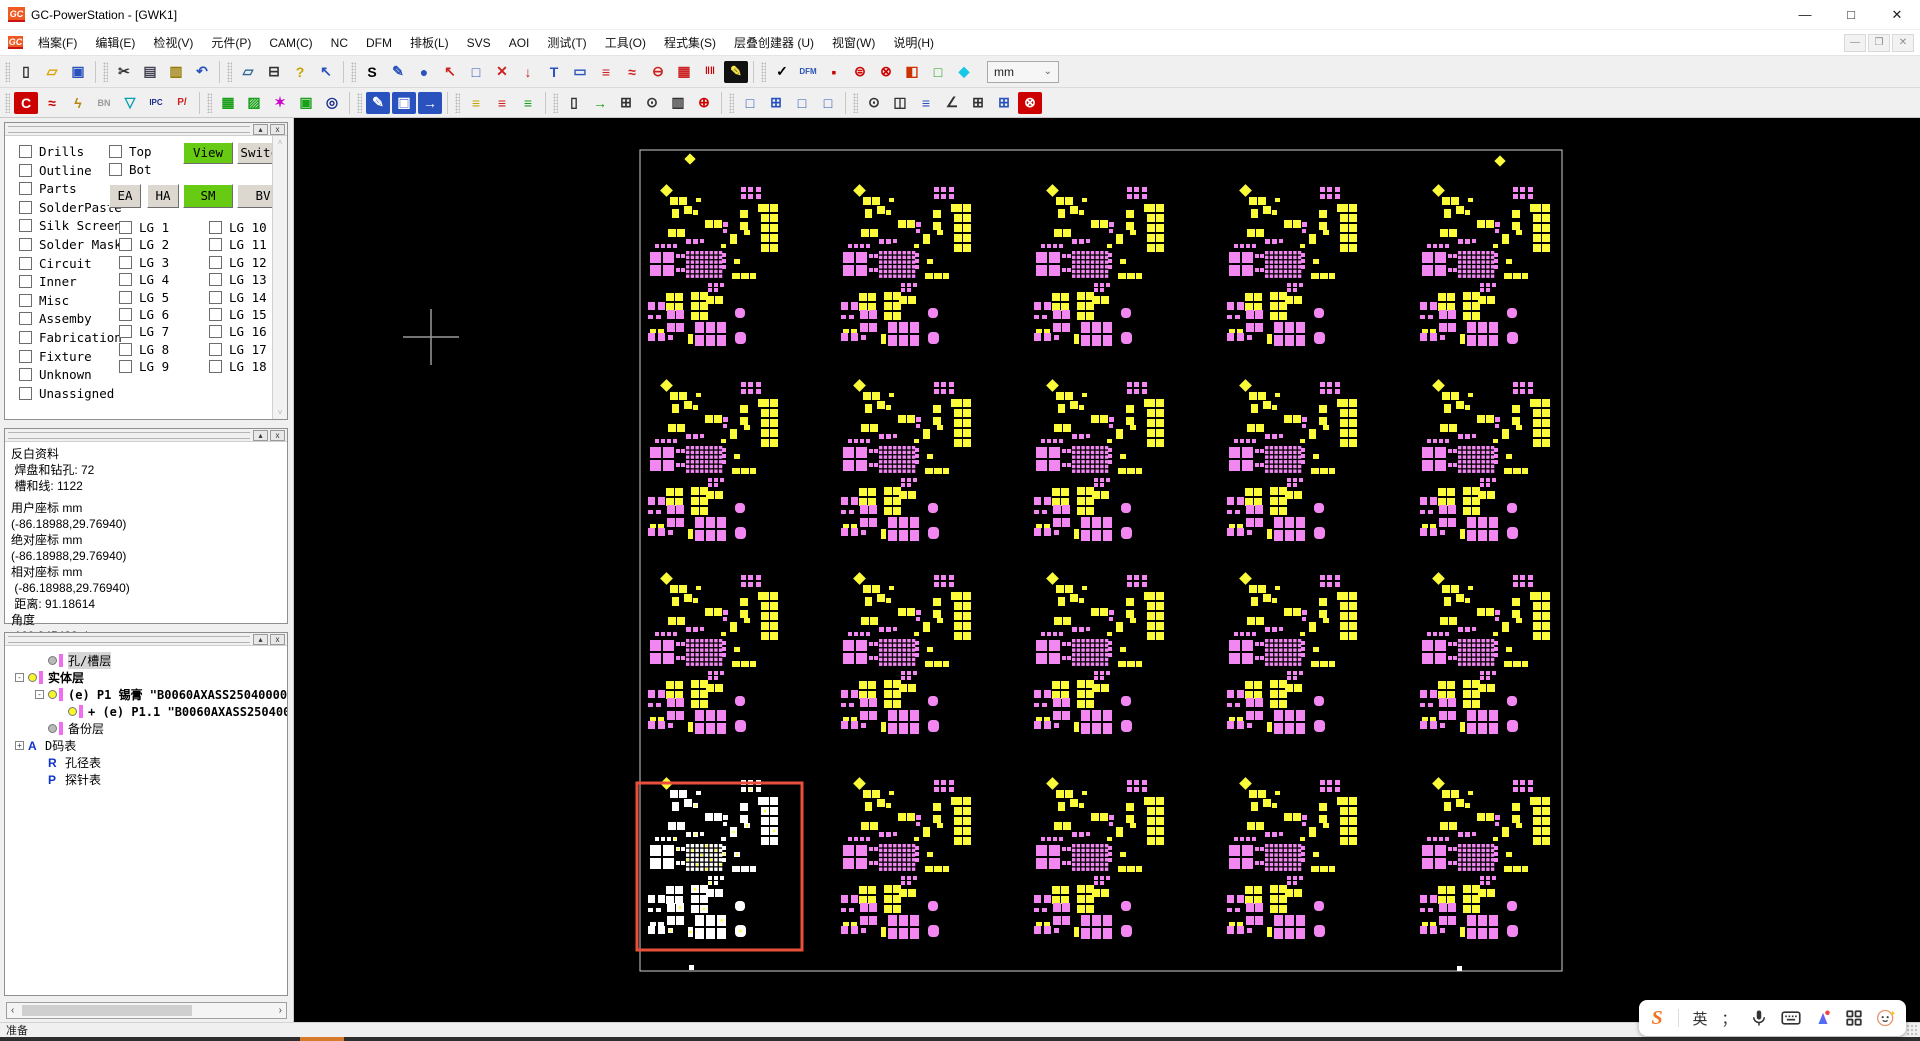  I want to click on add-grid-icon: ⊞, so click(626, 103).